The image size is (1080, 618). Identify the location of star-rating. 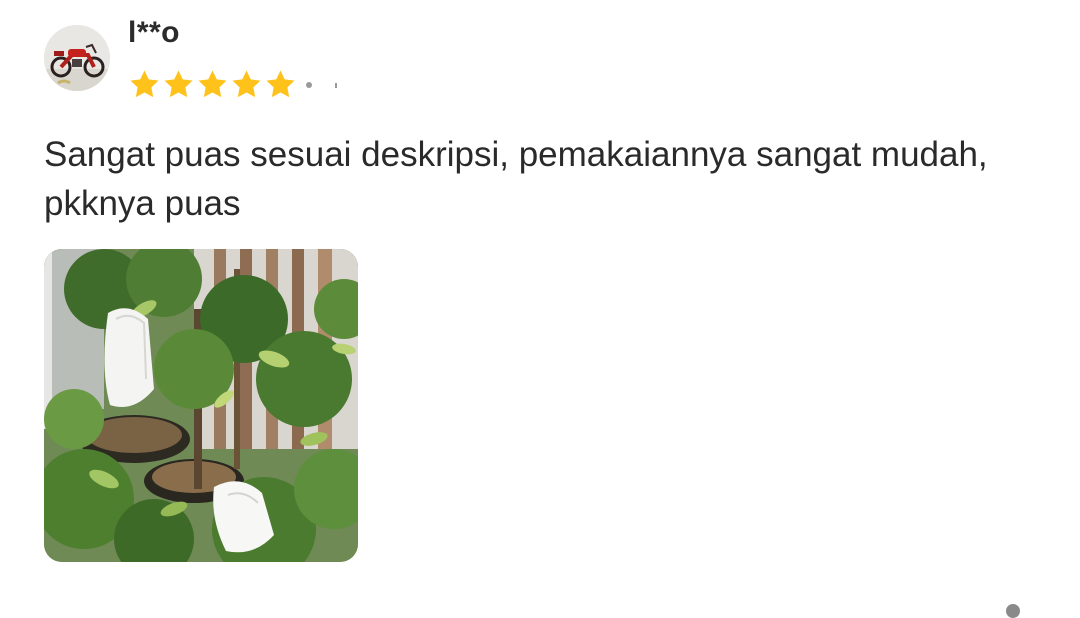
(212, 84).